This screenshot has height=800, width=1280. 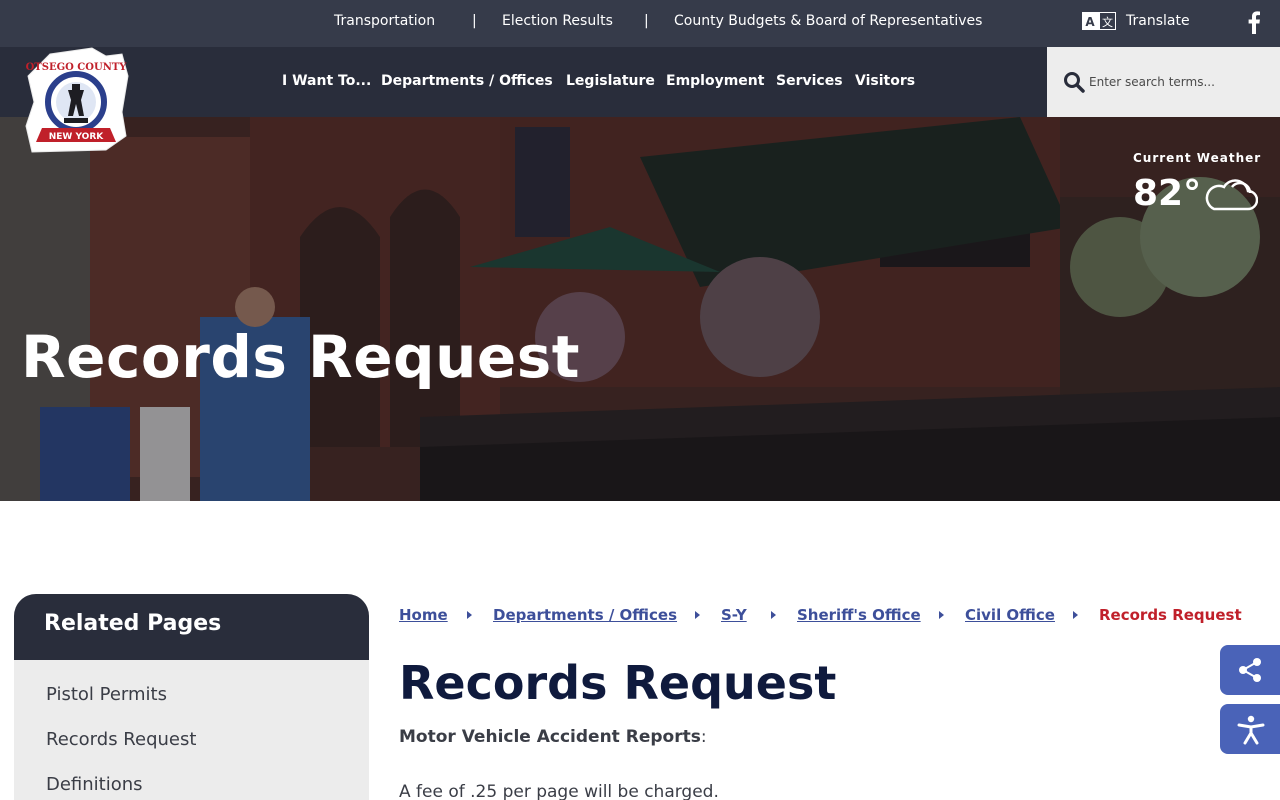 I want to click on logo-state: NEW YORK, so click(x=77, y=137).